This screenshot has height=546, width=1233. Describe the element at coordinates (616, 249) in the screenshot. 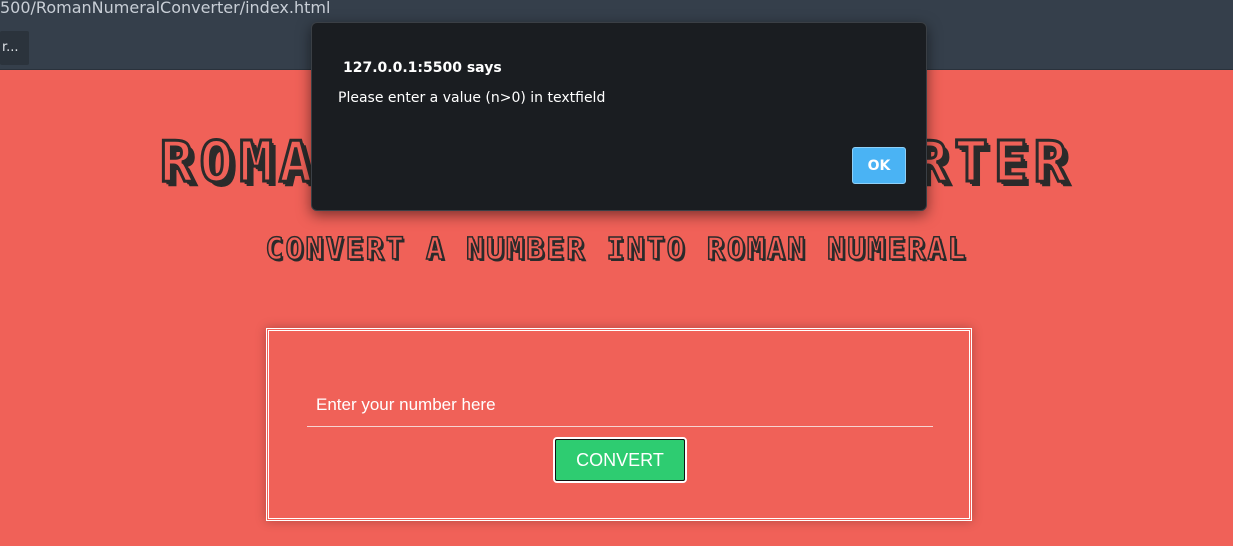

I see `page-subtitle: CONVERT A NUMBER INTO ROMAN NUMERAL` at that location.